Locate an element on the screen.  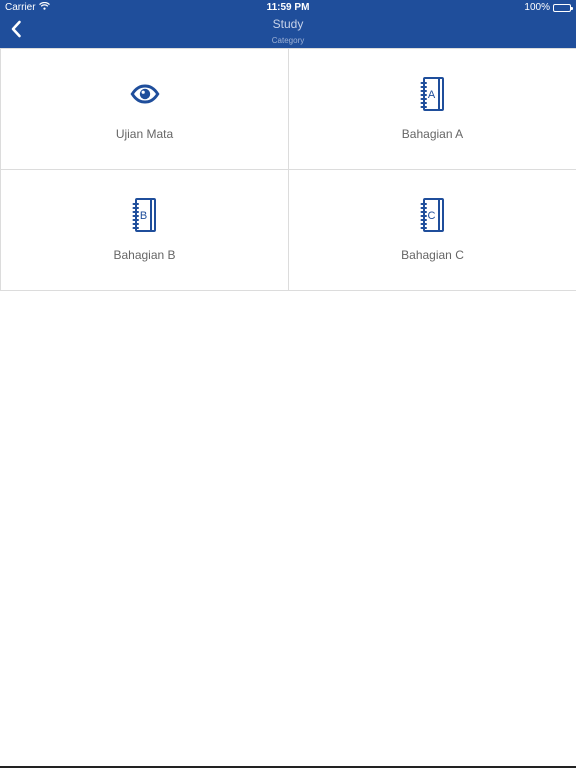
notebook-letter: C is located at coordinates (431, 216).